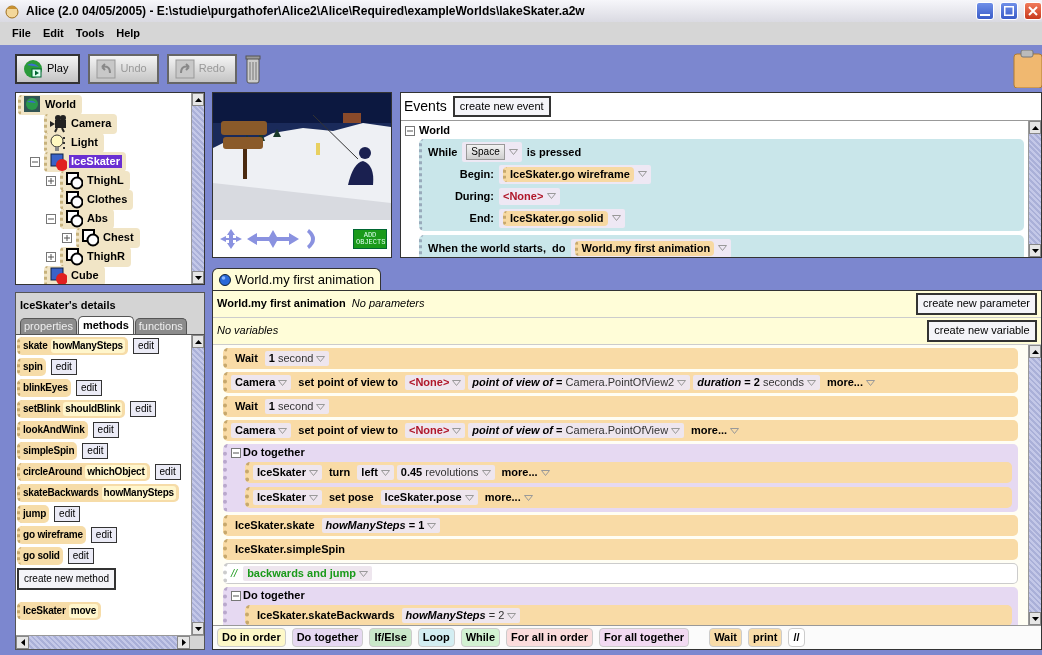 The height and width of the screenshot is (655, 1042). What do you see at coordinates (47, 451) in the screenshot?
I see `method-tile: simpleSpin` at bounding box center [47, 451].